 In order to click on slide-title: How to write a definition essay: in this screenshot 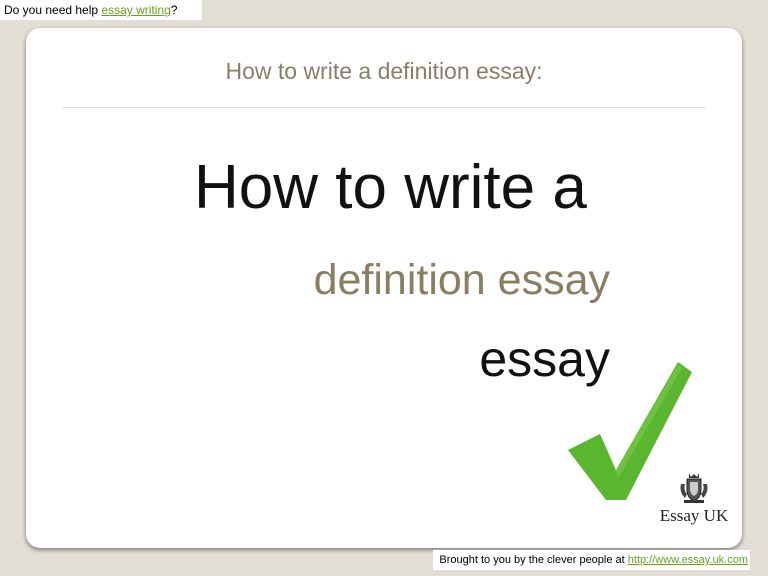, I will do `click(384, 71)`.